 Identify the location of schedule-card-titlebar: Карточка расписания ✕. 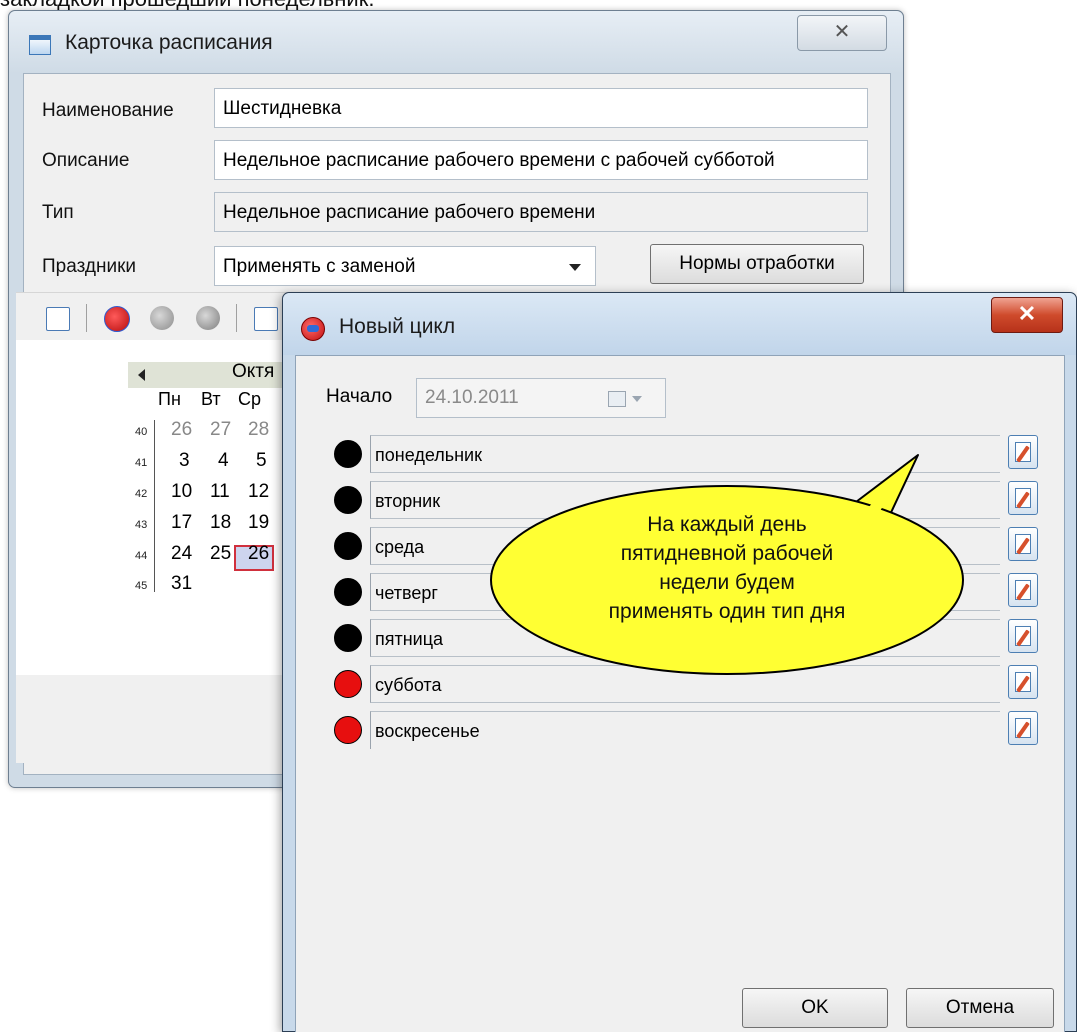
(456, 42).